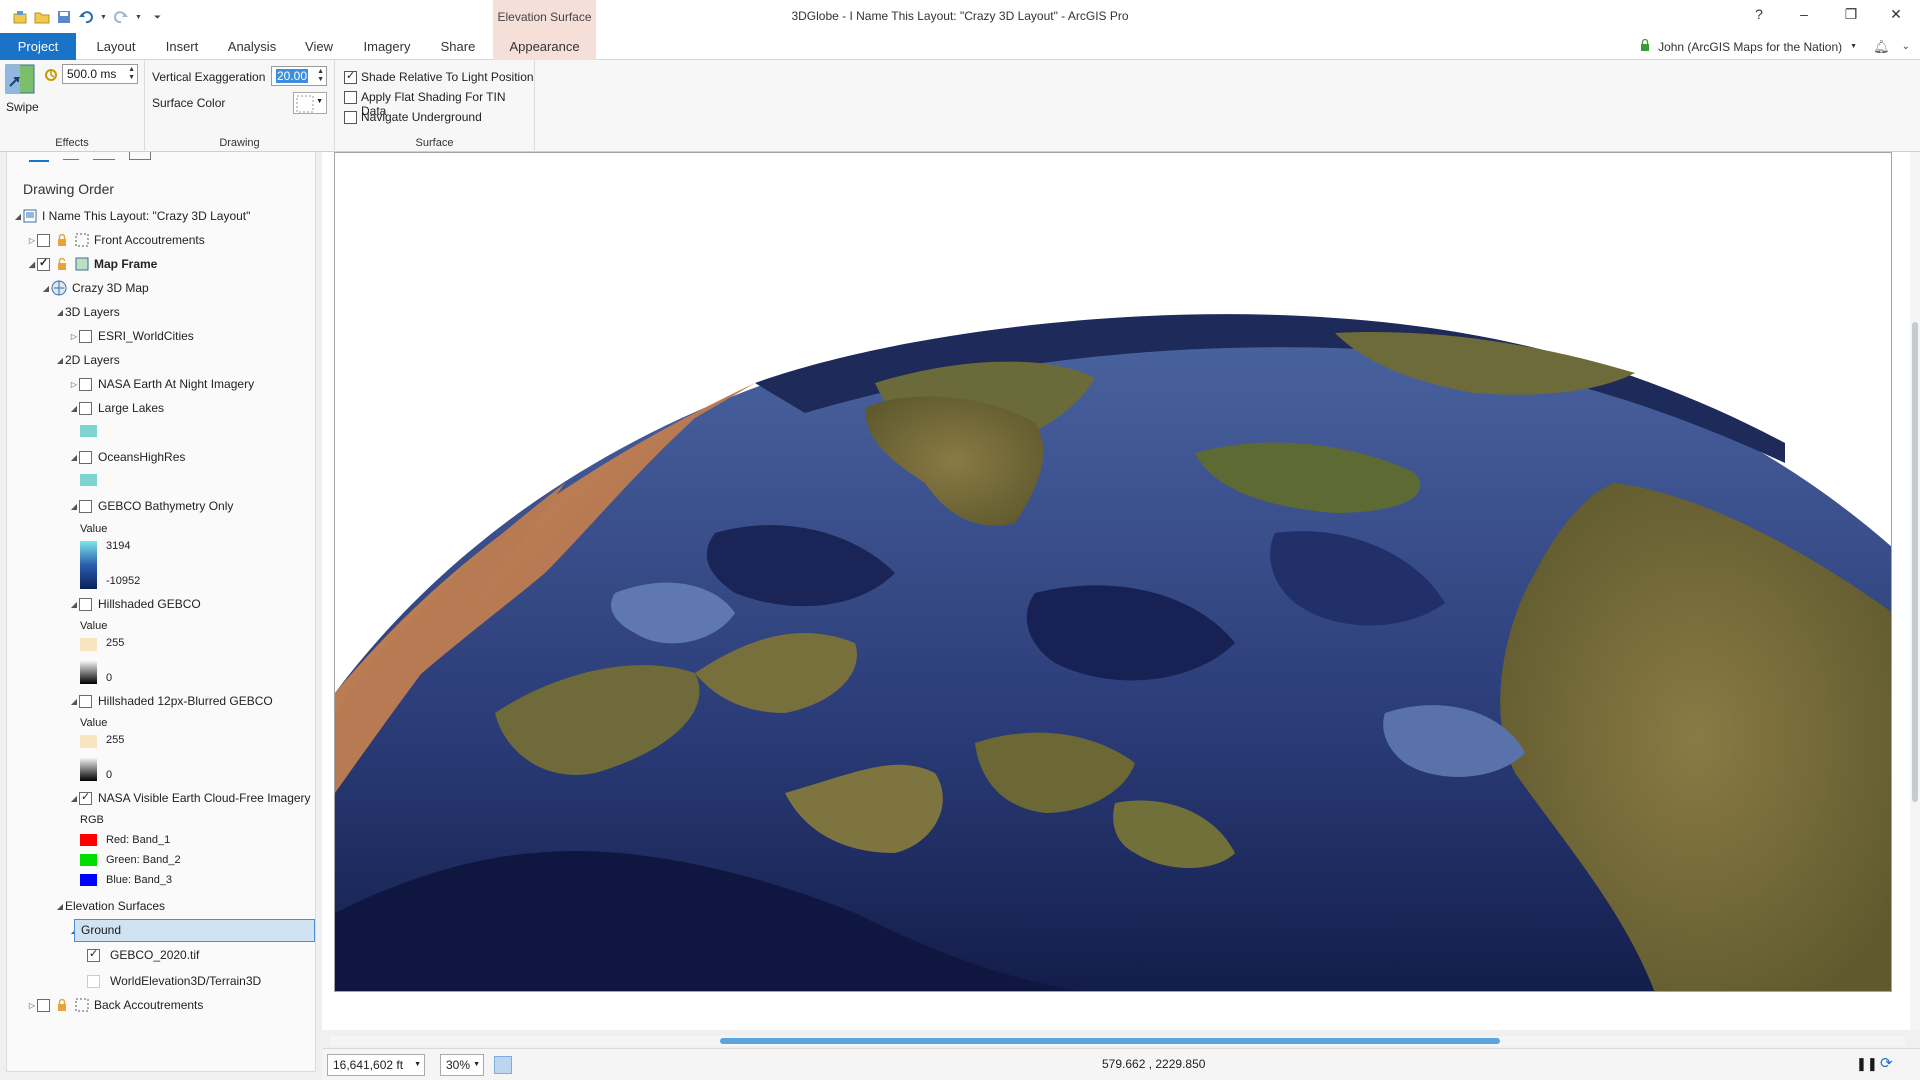 This screenshot has width=1920, height=1080. Describe the element at coordinates (85, 797) in the screenshot. I see `nasa-visible-checkbox` at that location.